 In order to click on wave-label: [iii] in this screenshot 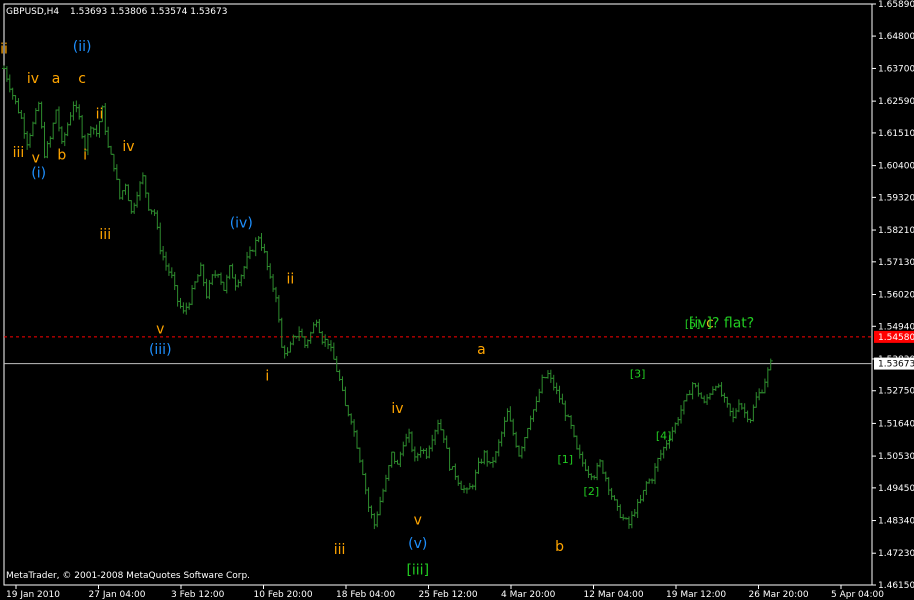, I will do `click(417, 571)`.